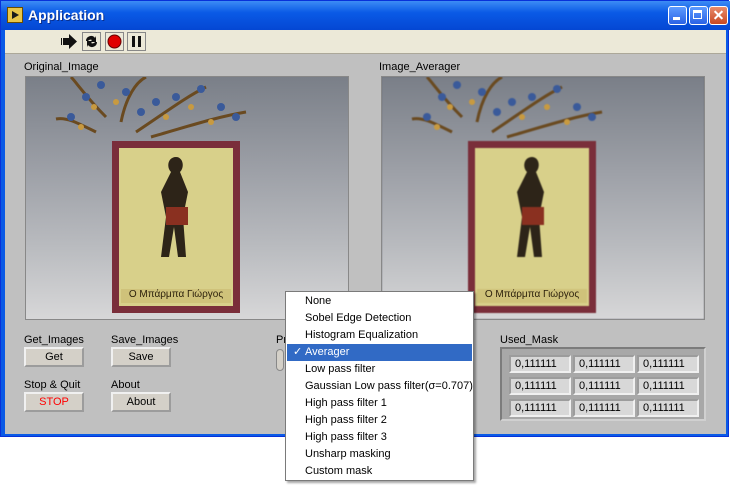  Describe the element at coordinates (54, 402) in the screenshot. I see `stop-button: STOP` at that location.